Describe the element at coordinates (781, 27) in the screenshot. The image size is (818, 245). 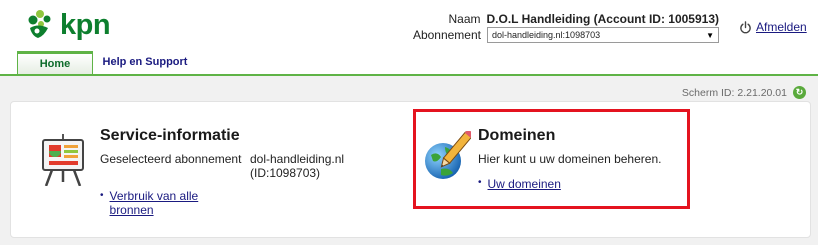
I see `logout-link: Afmelden` at that location.